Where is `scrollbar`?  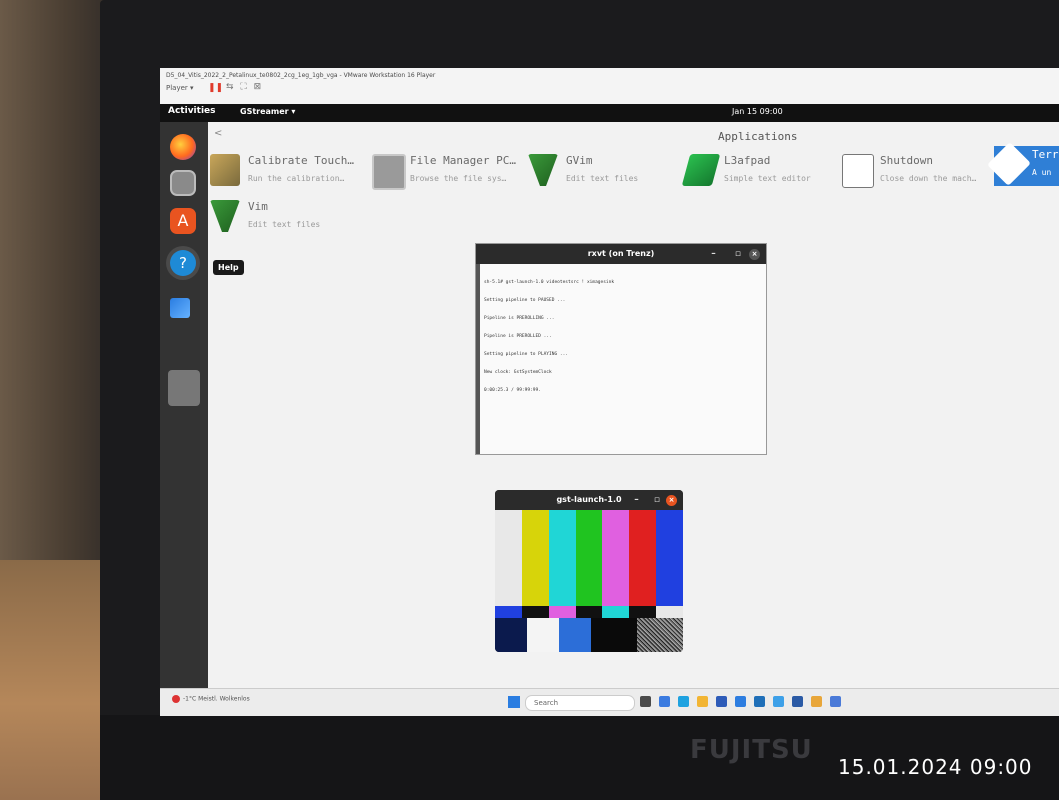
scrollbar is located at coordinates (478, 359).